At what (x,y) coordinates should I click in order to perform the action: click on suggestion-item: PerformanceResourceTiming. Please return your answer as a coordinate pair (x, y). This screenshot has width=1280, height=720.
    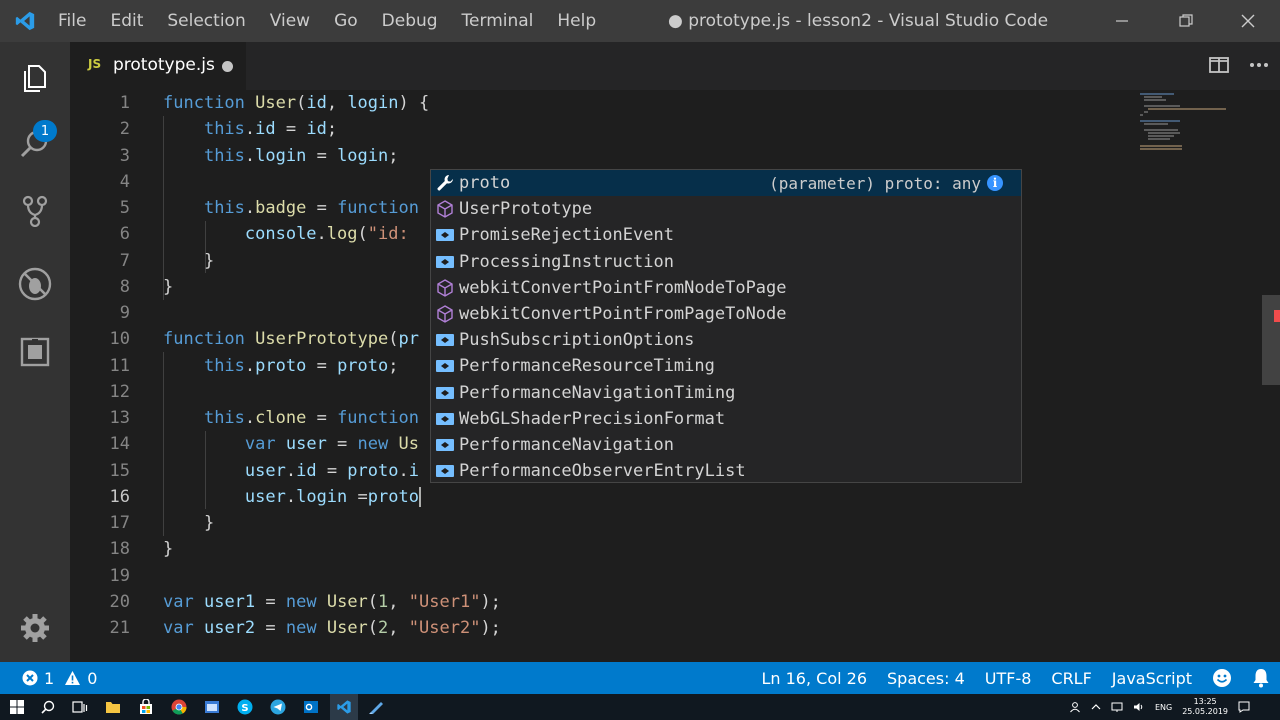
    Looking at the image, I should click on (726, 366).